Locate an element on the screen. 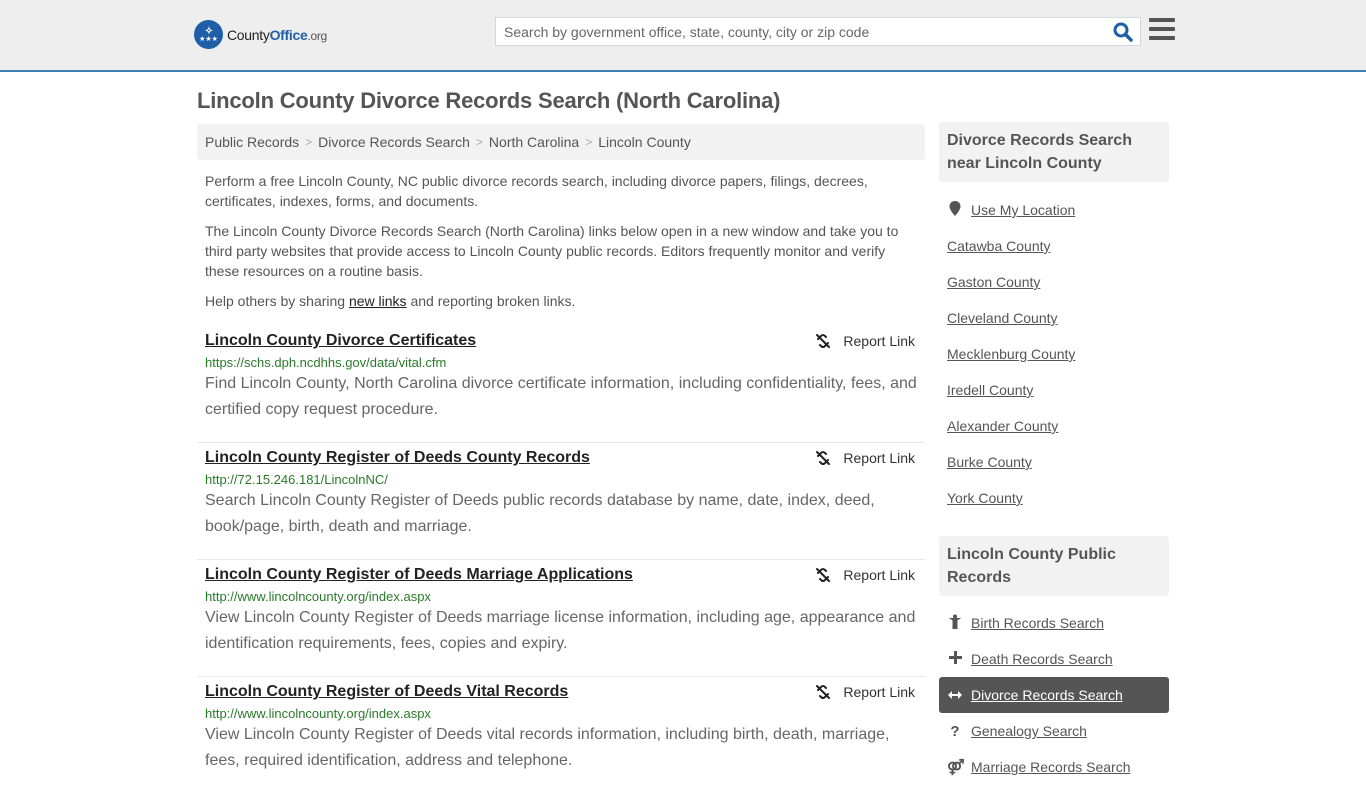  public-records-heading: Lincoln County Public Records is located at coordinates (1054, 566).